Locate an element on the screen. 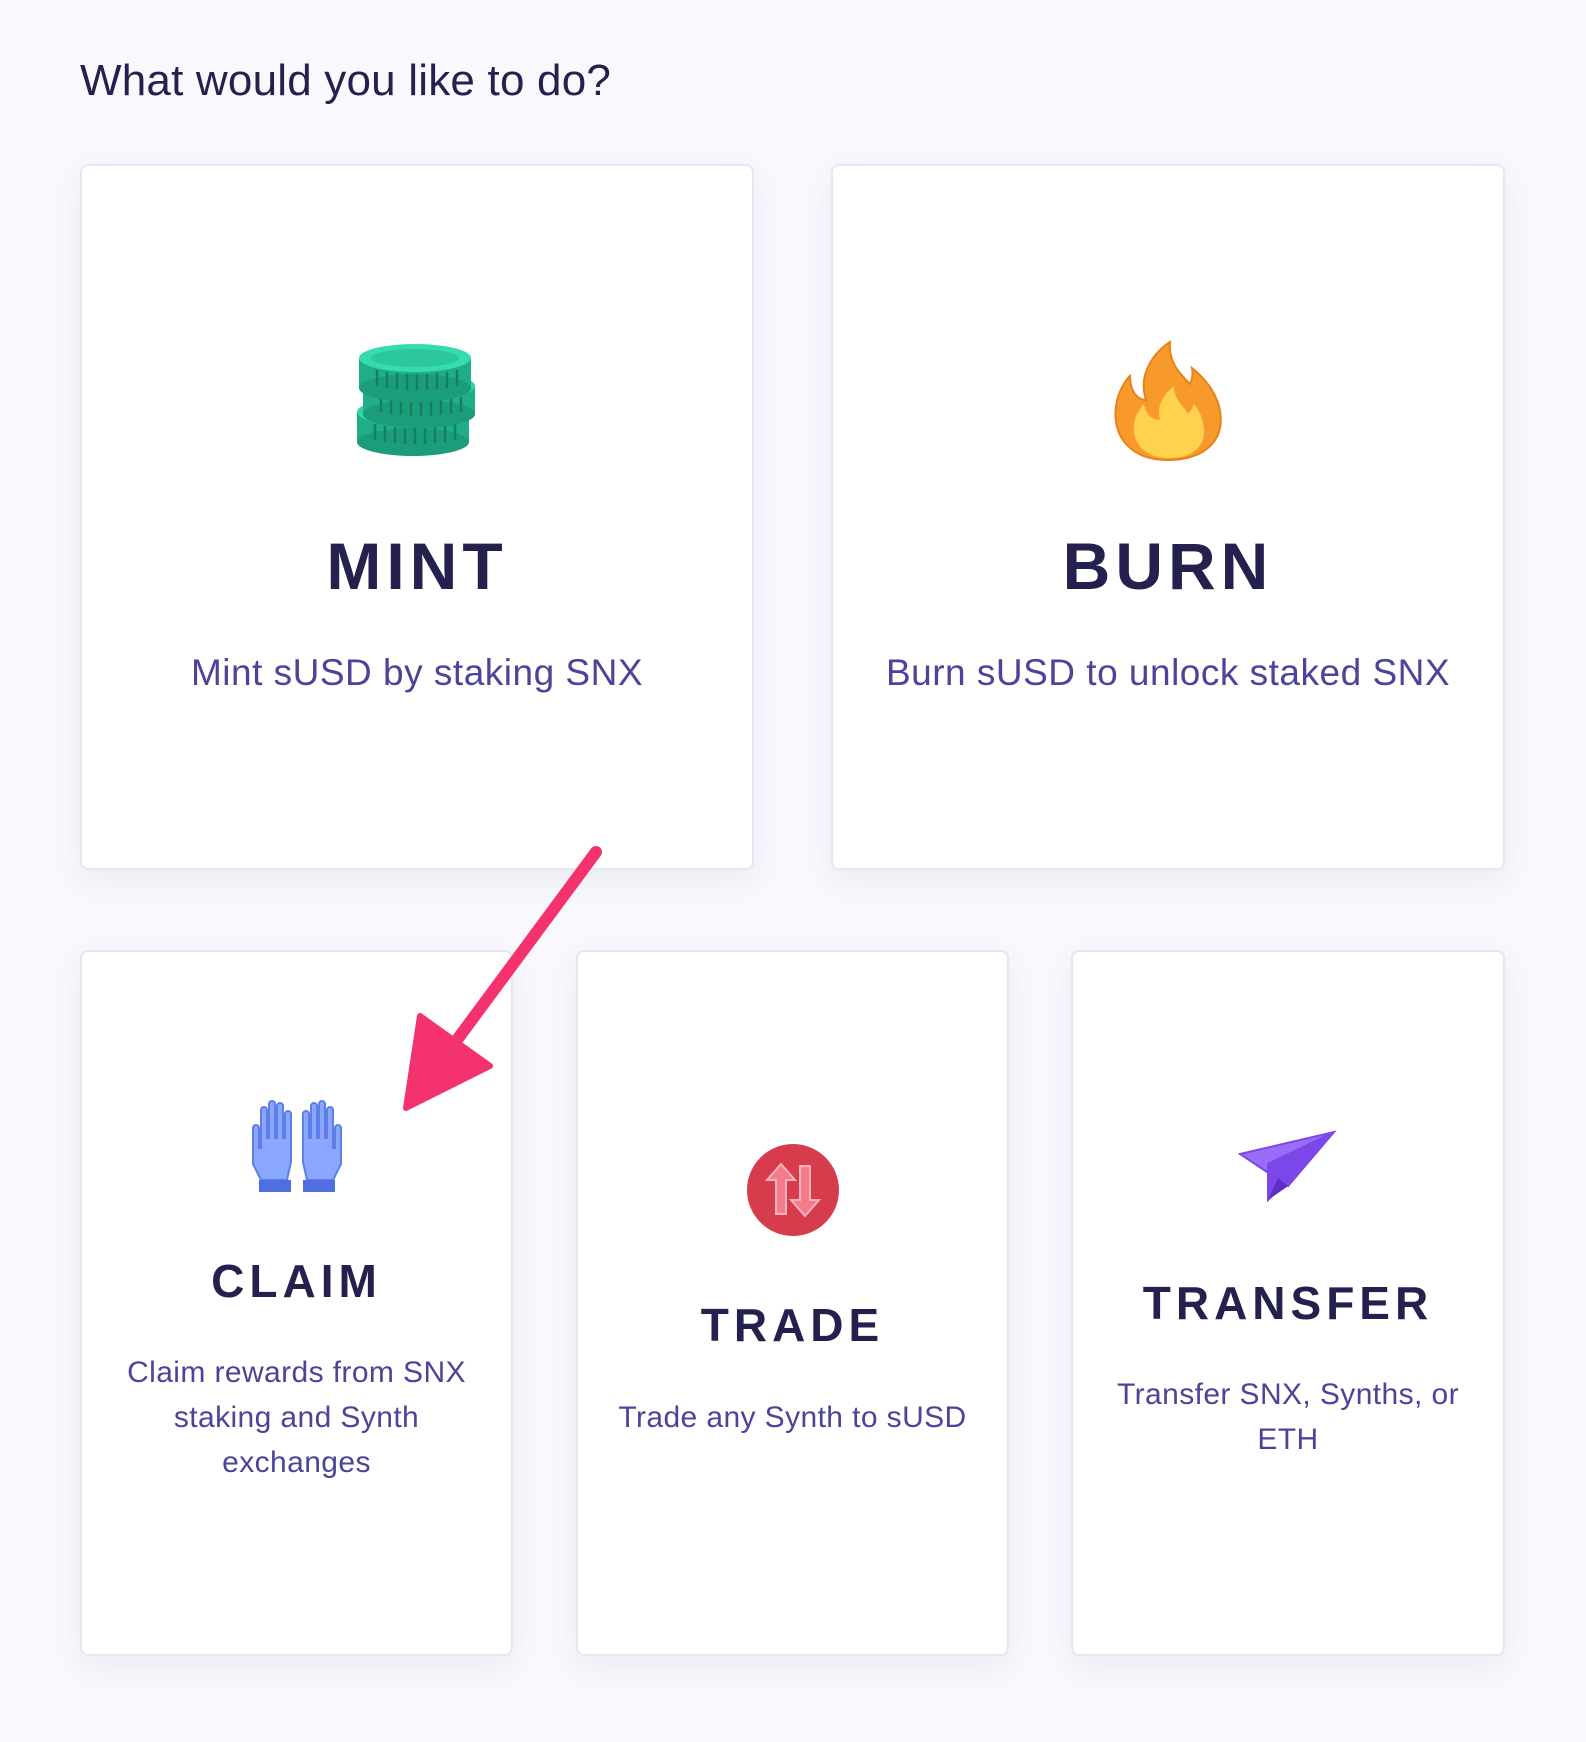  page-heading: What would you like to do? is located at coordinates (346, 80).